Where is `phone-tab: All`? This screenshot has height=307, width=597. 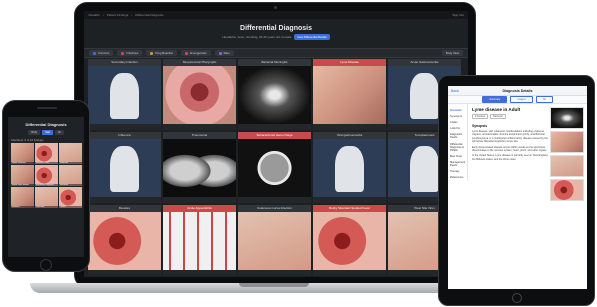
phone-tab: All is located at coordinates (59, 132).